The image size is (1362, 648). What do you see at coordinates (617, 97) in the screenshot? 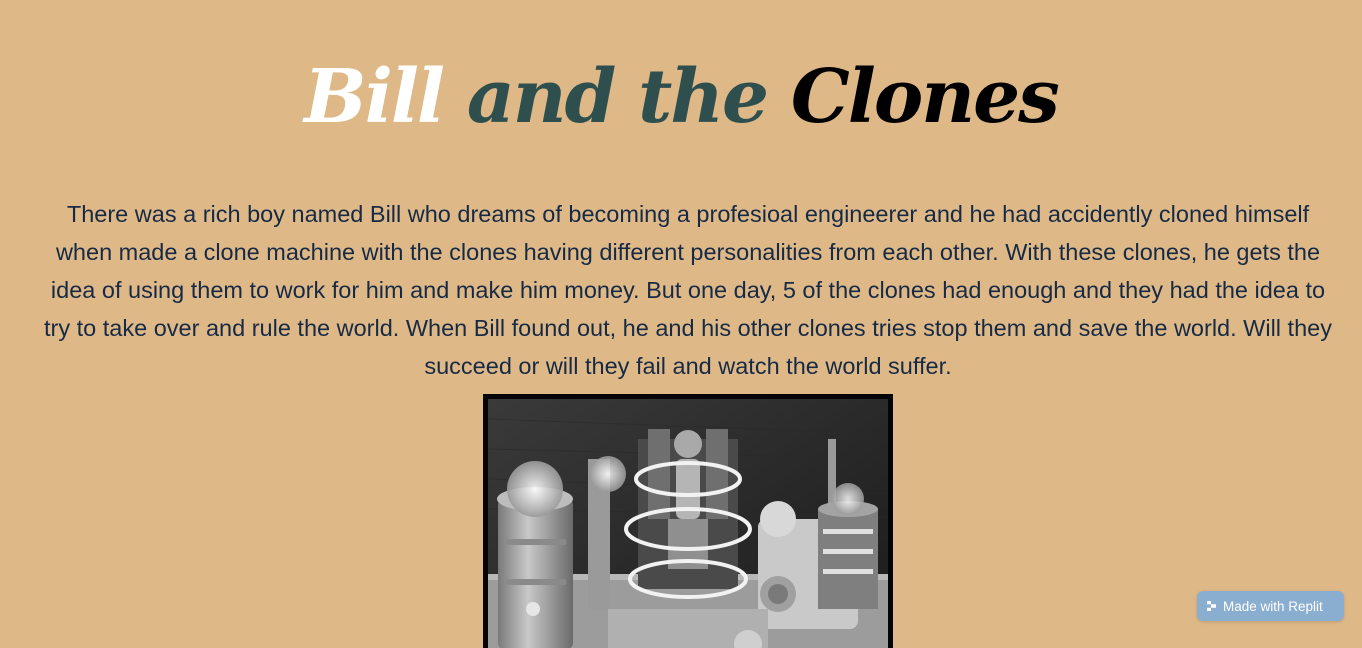
I see `title-and-the: and the` at bounding box center [617, 97].